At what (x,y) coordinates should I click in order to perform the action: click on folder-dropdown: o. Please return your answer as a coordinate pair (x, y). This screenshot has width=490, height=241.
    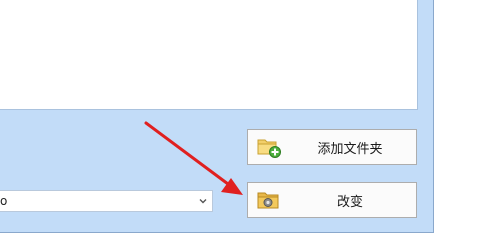
    Looking at the image, I should click on (106, 201).